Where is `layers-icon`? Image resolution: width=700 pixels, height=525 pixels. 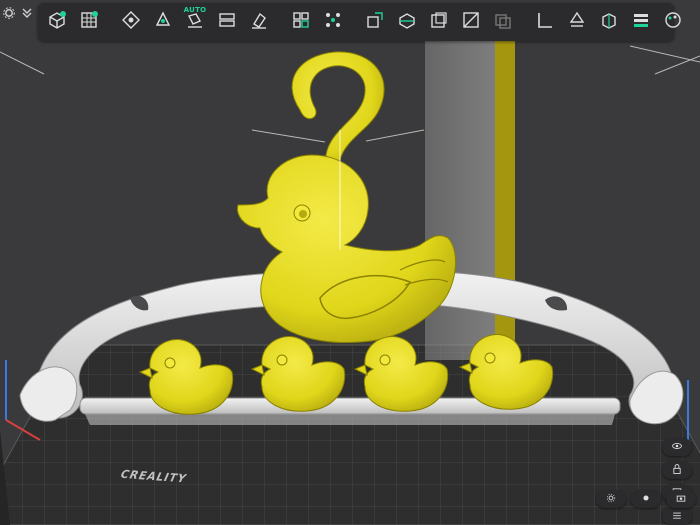
layers-icon is located at coordinates (641, 22).